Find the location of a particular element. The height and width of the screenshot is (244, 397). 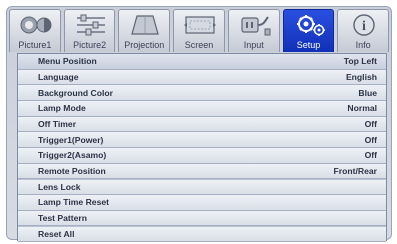

tab-label: Input is located at coordinates (253, 45).